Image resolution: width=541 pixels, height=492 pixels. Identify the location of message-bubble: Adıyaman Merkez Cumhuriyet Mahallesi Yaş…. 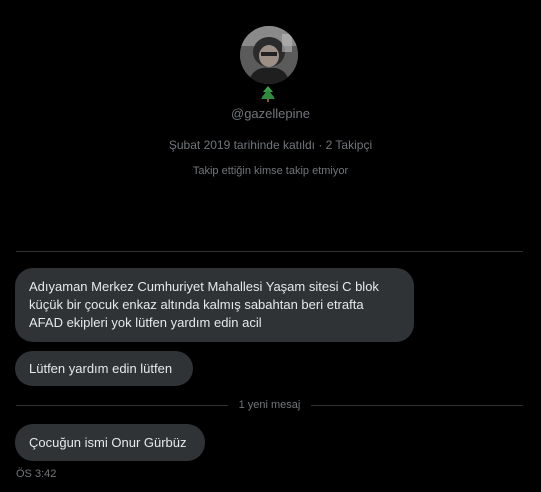
(214, 305).